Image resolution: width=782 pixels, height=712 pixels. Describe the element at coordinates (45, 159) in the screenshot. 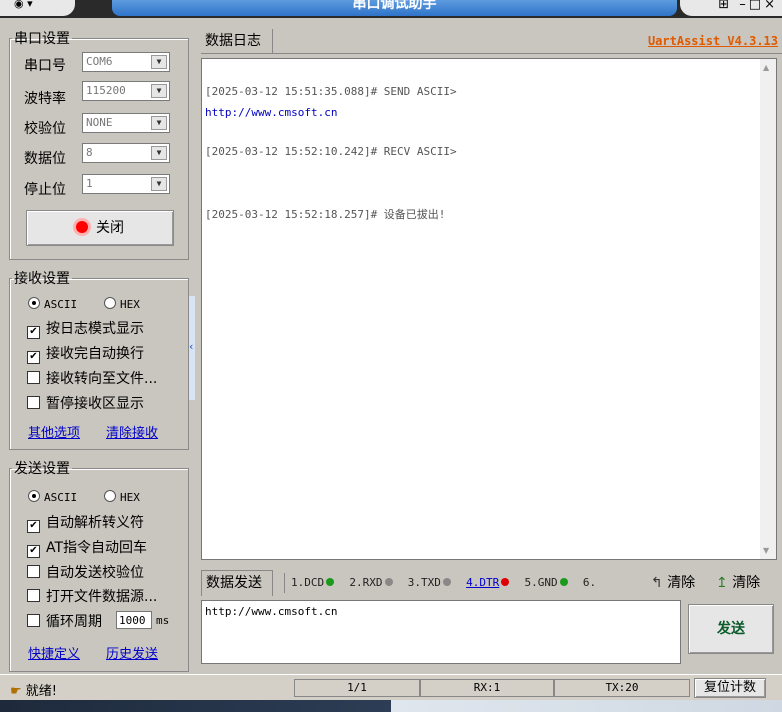

I see `databits-label: 数据位` at that location.